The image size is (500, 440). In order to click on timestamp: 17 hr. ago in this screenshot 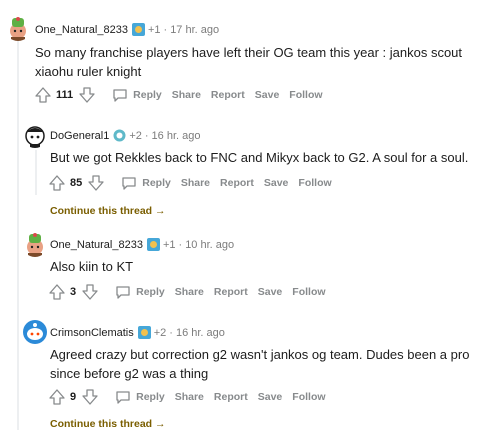, I will do `click(194, 30)`.